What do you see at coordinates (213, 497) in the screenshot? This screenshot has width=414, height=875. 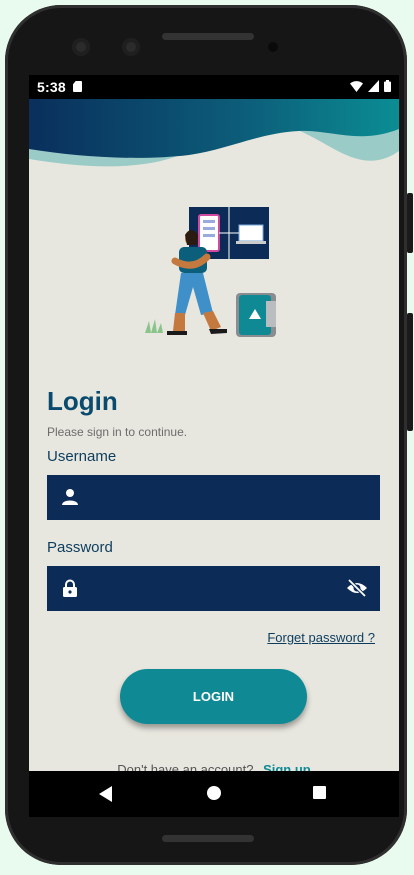 I see `username-field` at bounding box center [213, 497].